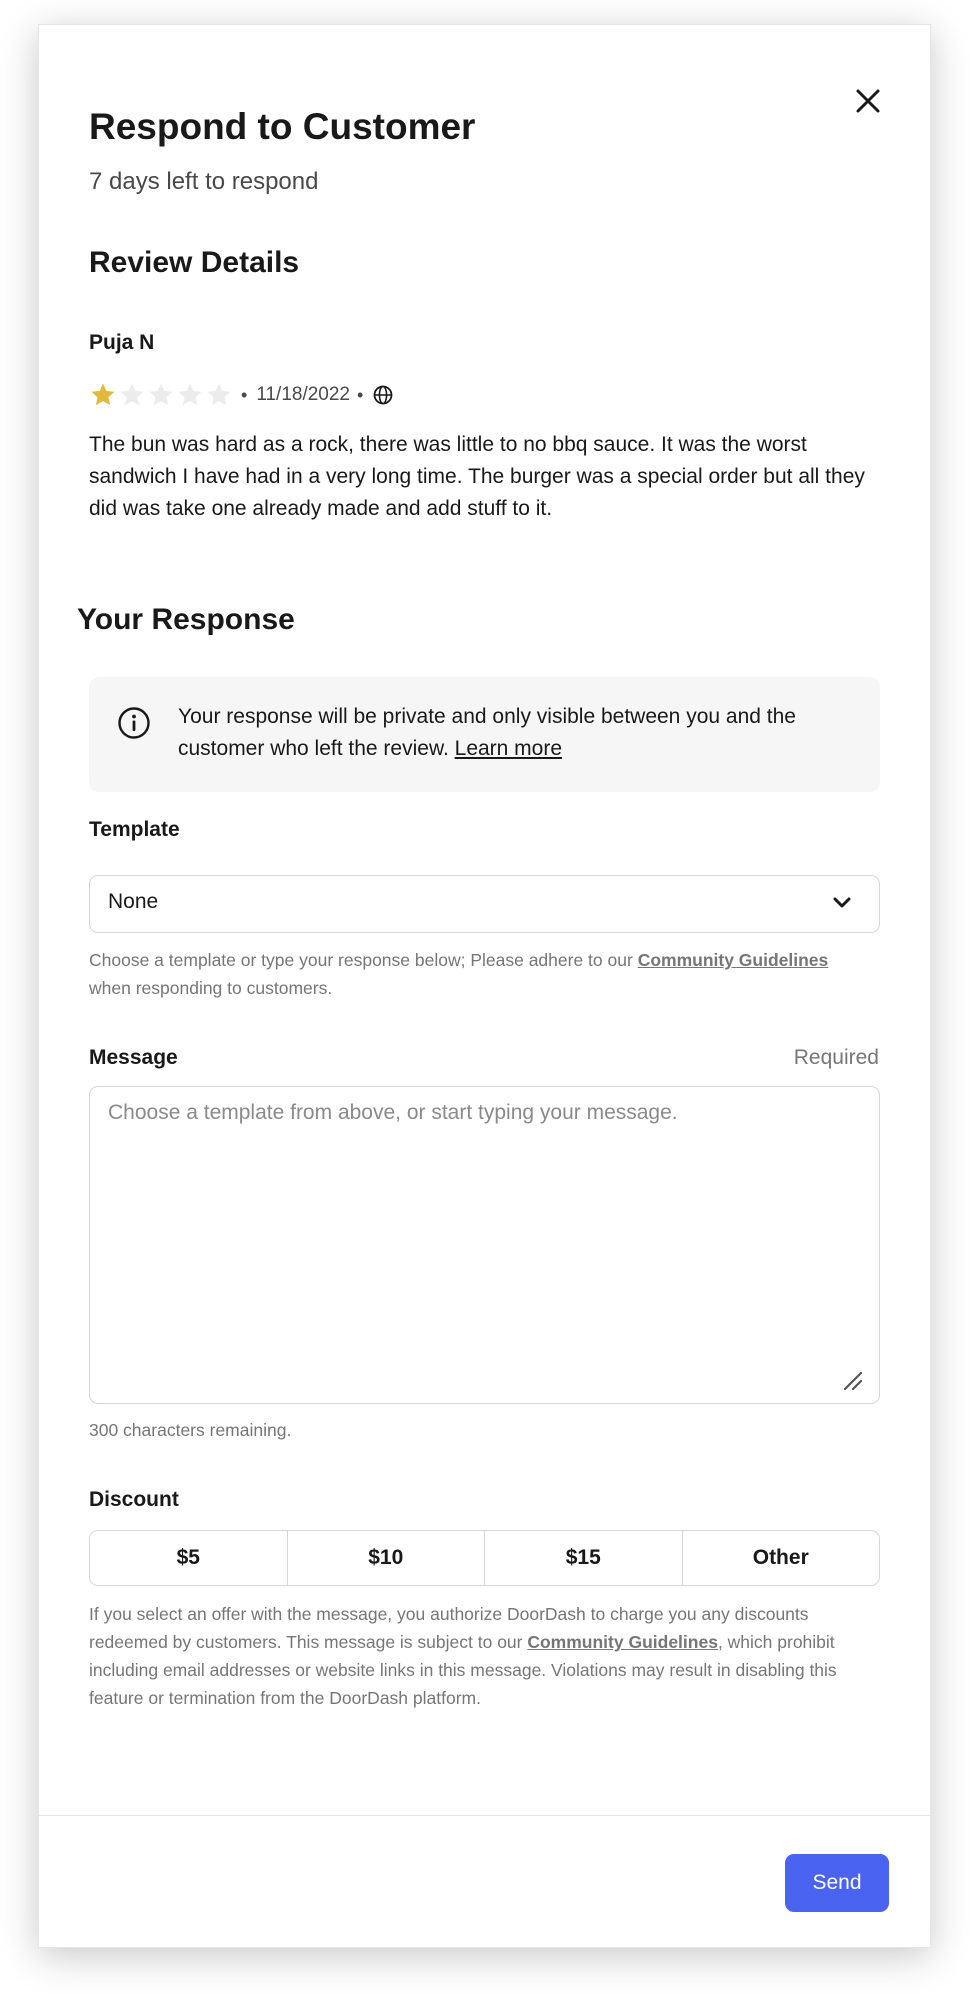  Describe the element at coordinates (780, 1558) in the screenshot. I see `discount-other-button: Other` at that location.